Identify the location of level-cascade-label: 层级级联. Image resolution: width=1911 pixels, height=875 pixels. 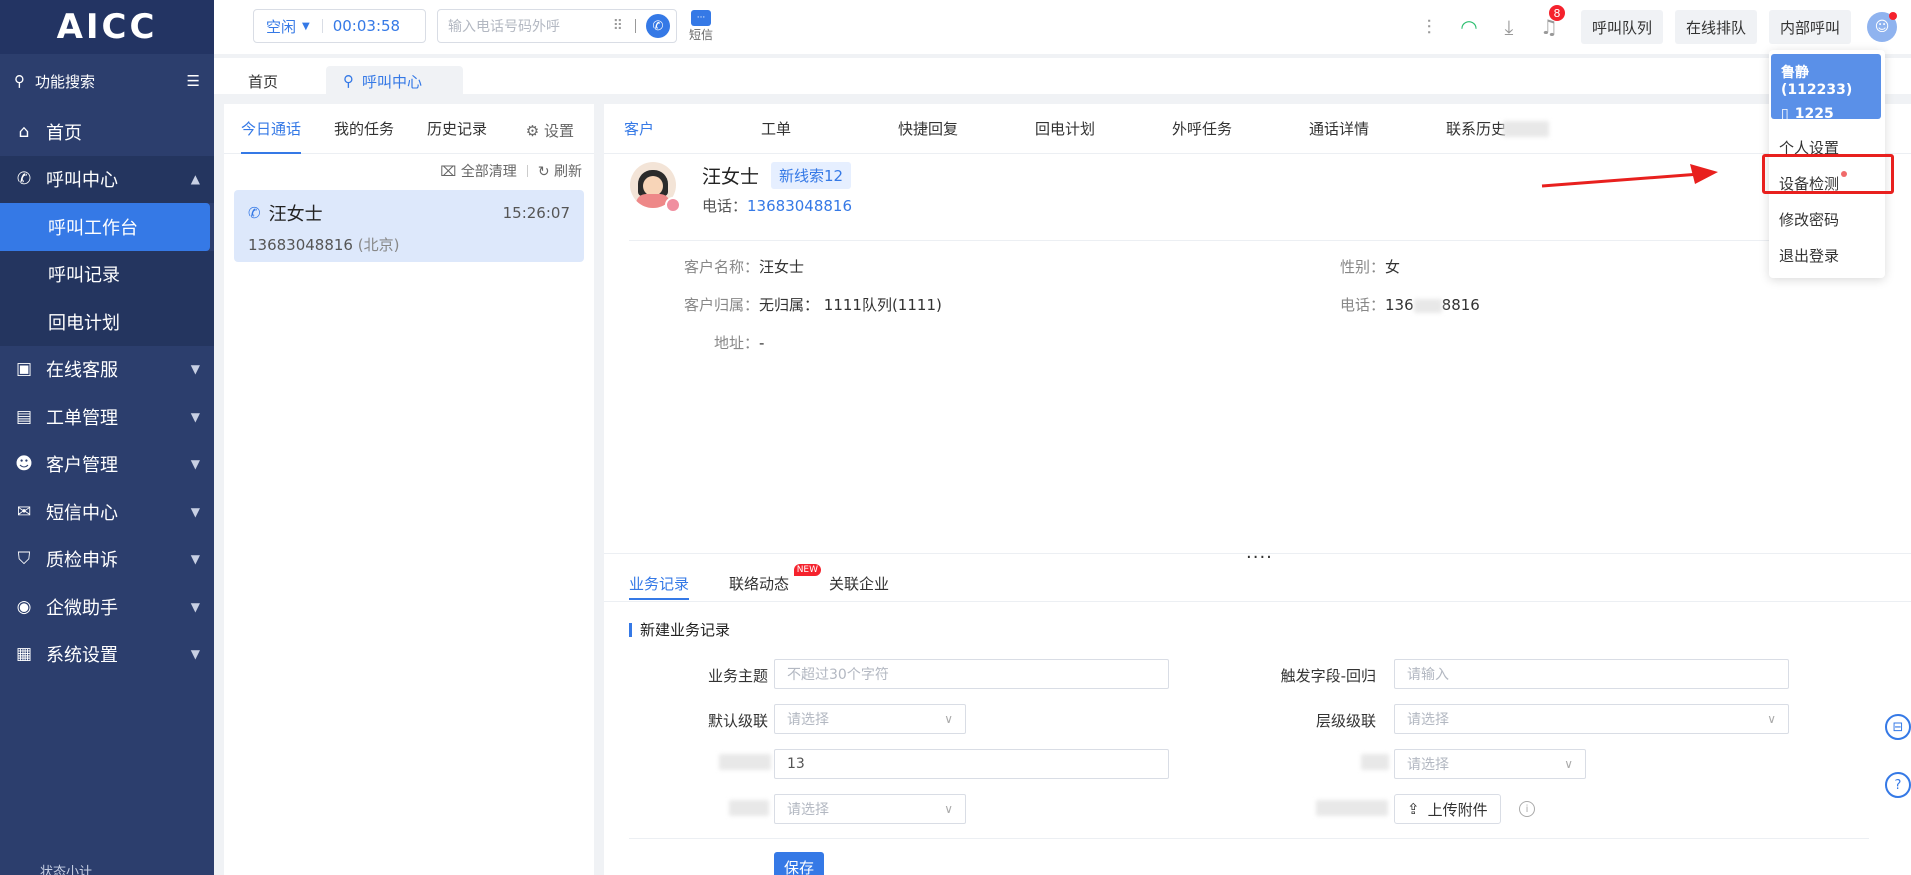
(1345, 721).